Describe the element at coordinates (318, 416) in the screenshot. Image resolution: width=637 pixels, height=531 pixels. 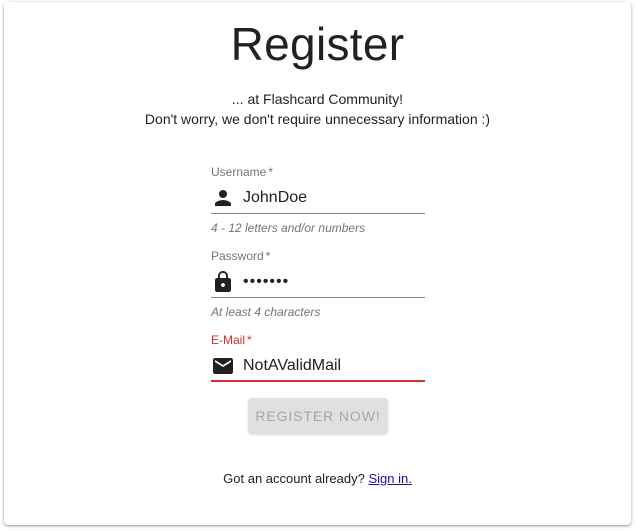
I see `register-button: REGISTER NOW!` at that location.